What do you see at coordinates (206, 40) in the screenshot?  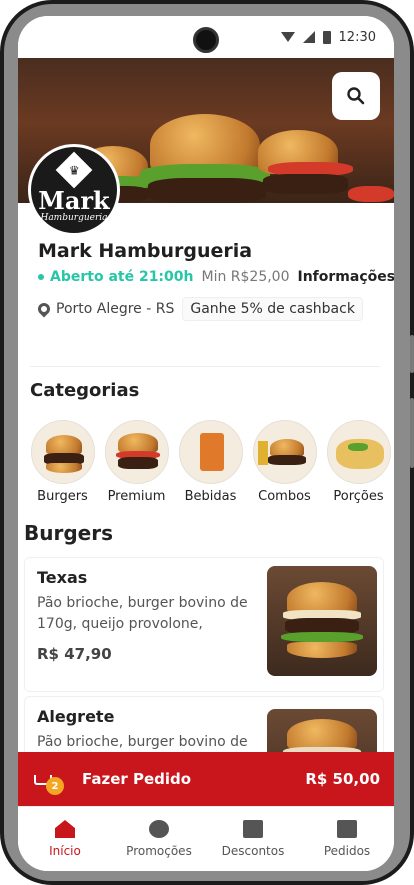 I see `front-camera` at bounding box center [206, 40].